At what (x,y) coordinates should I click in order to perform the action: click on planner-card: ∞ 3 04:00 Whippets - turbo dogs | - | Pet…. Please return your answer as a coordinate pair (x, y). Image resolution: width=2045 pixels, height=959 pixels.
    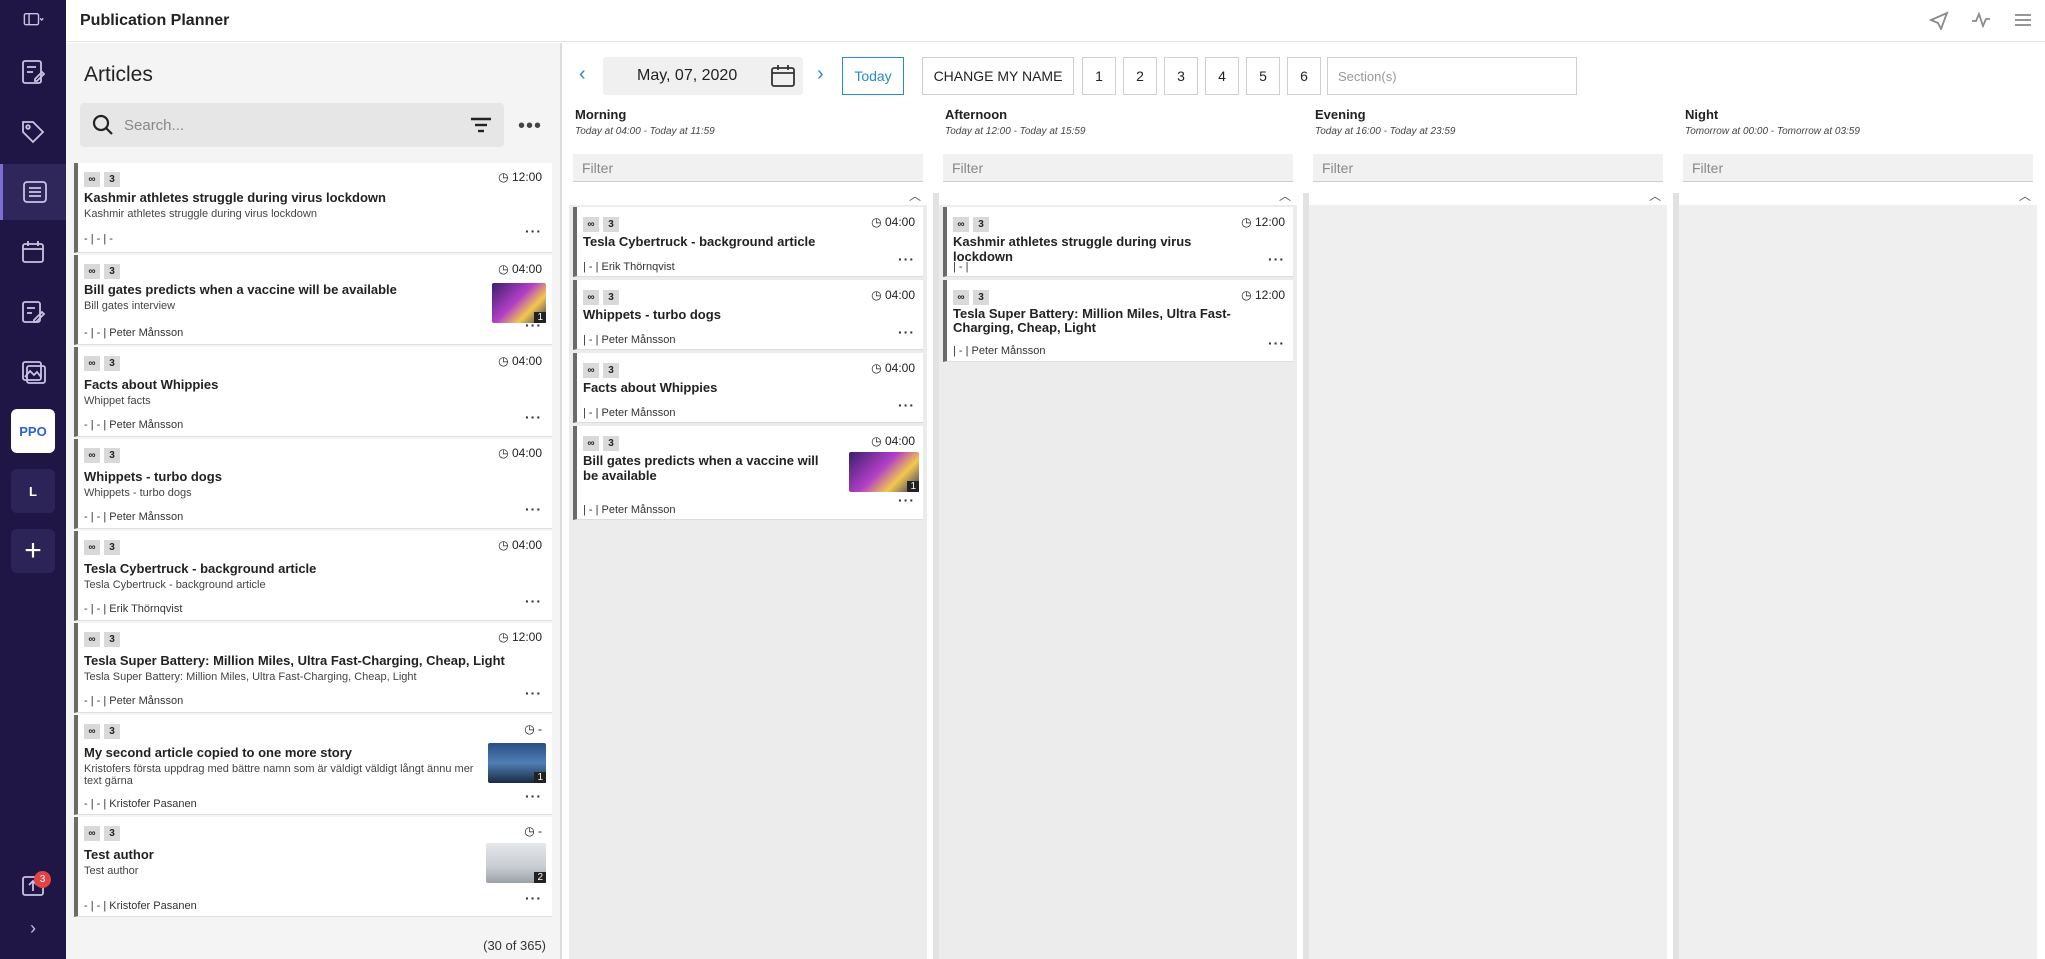
    Looking at the image, I should click on (748, 315).